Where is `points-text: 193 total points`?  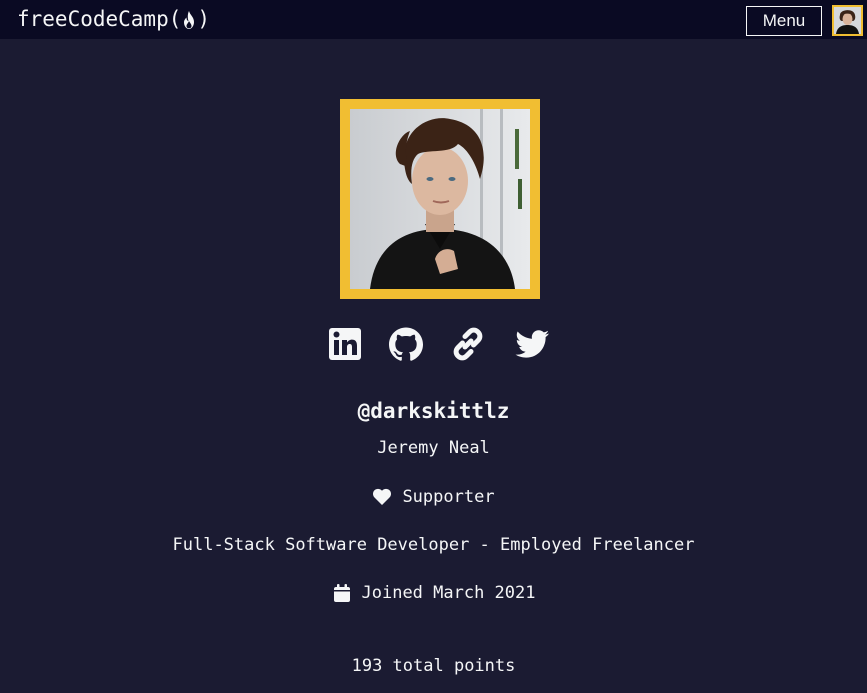 points-text: 193 total points is located at coordinates (433, 666).